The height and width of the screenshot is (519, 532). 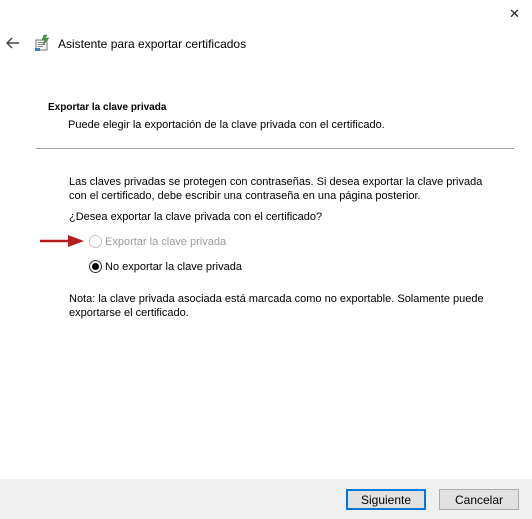 I want to click on radio-no-export-indicator, so click(x=95, y=266).